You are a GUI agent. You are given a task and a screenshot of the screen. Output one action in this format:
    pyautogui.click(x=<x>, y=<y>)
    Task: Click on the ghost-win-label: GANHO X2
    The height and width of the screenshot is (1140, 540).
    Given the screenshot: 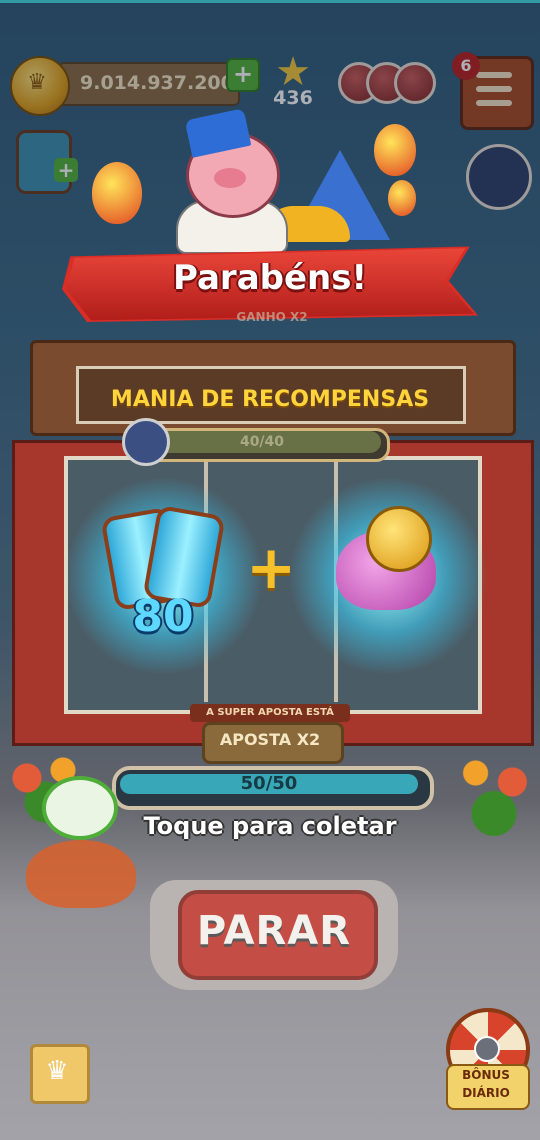 What is the action you would take?
    pyautogui.click(x=272, y=317)
    